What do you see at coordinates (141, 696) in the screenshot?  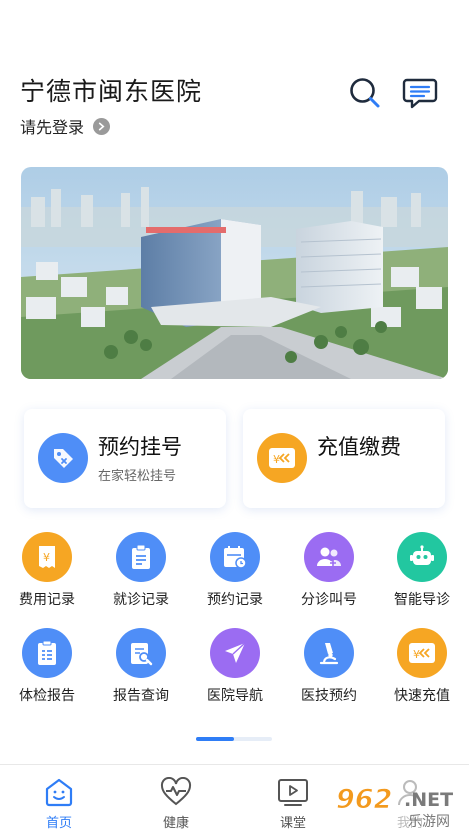 I see `grid-label: 报告查询` at bounding box center [141, 696].